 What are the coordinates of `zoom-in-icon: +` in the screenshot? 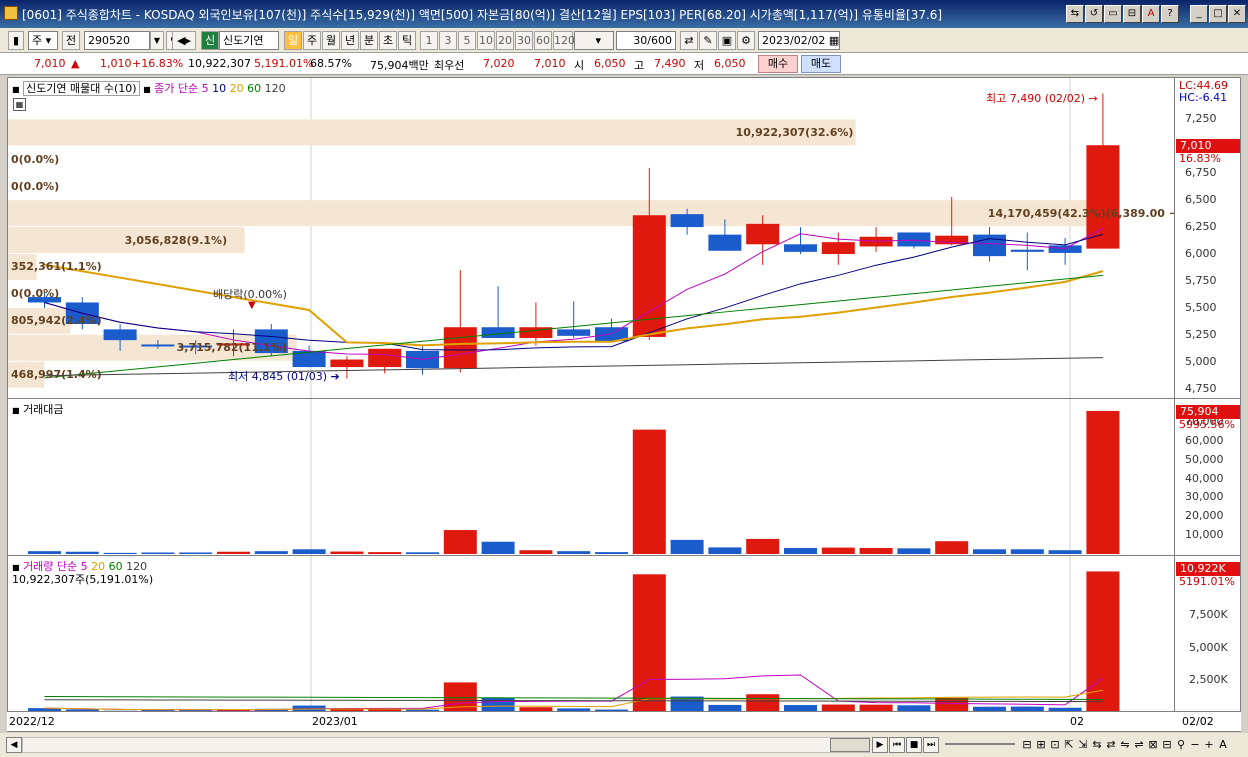 It's located at (1209, 745).